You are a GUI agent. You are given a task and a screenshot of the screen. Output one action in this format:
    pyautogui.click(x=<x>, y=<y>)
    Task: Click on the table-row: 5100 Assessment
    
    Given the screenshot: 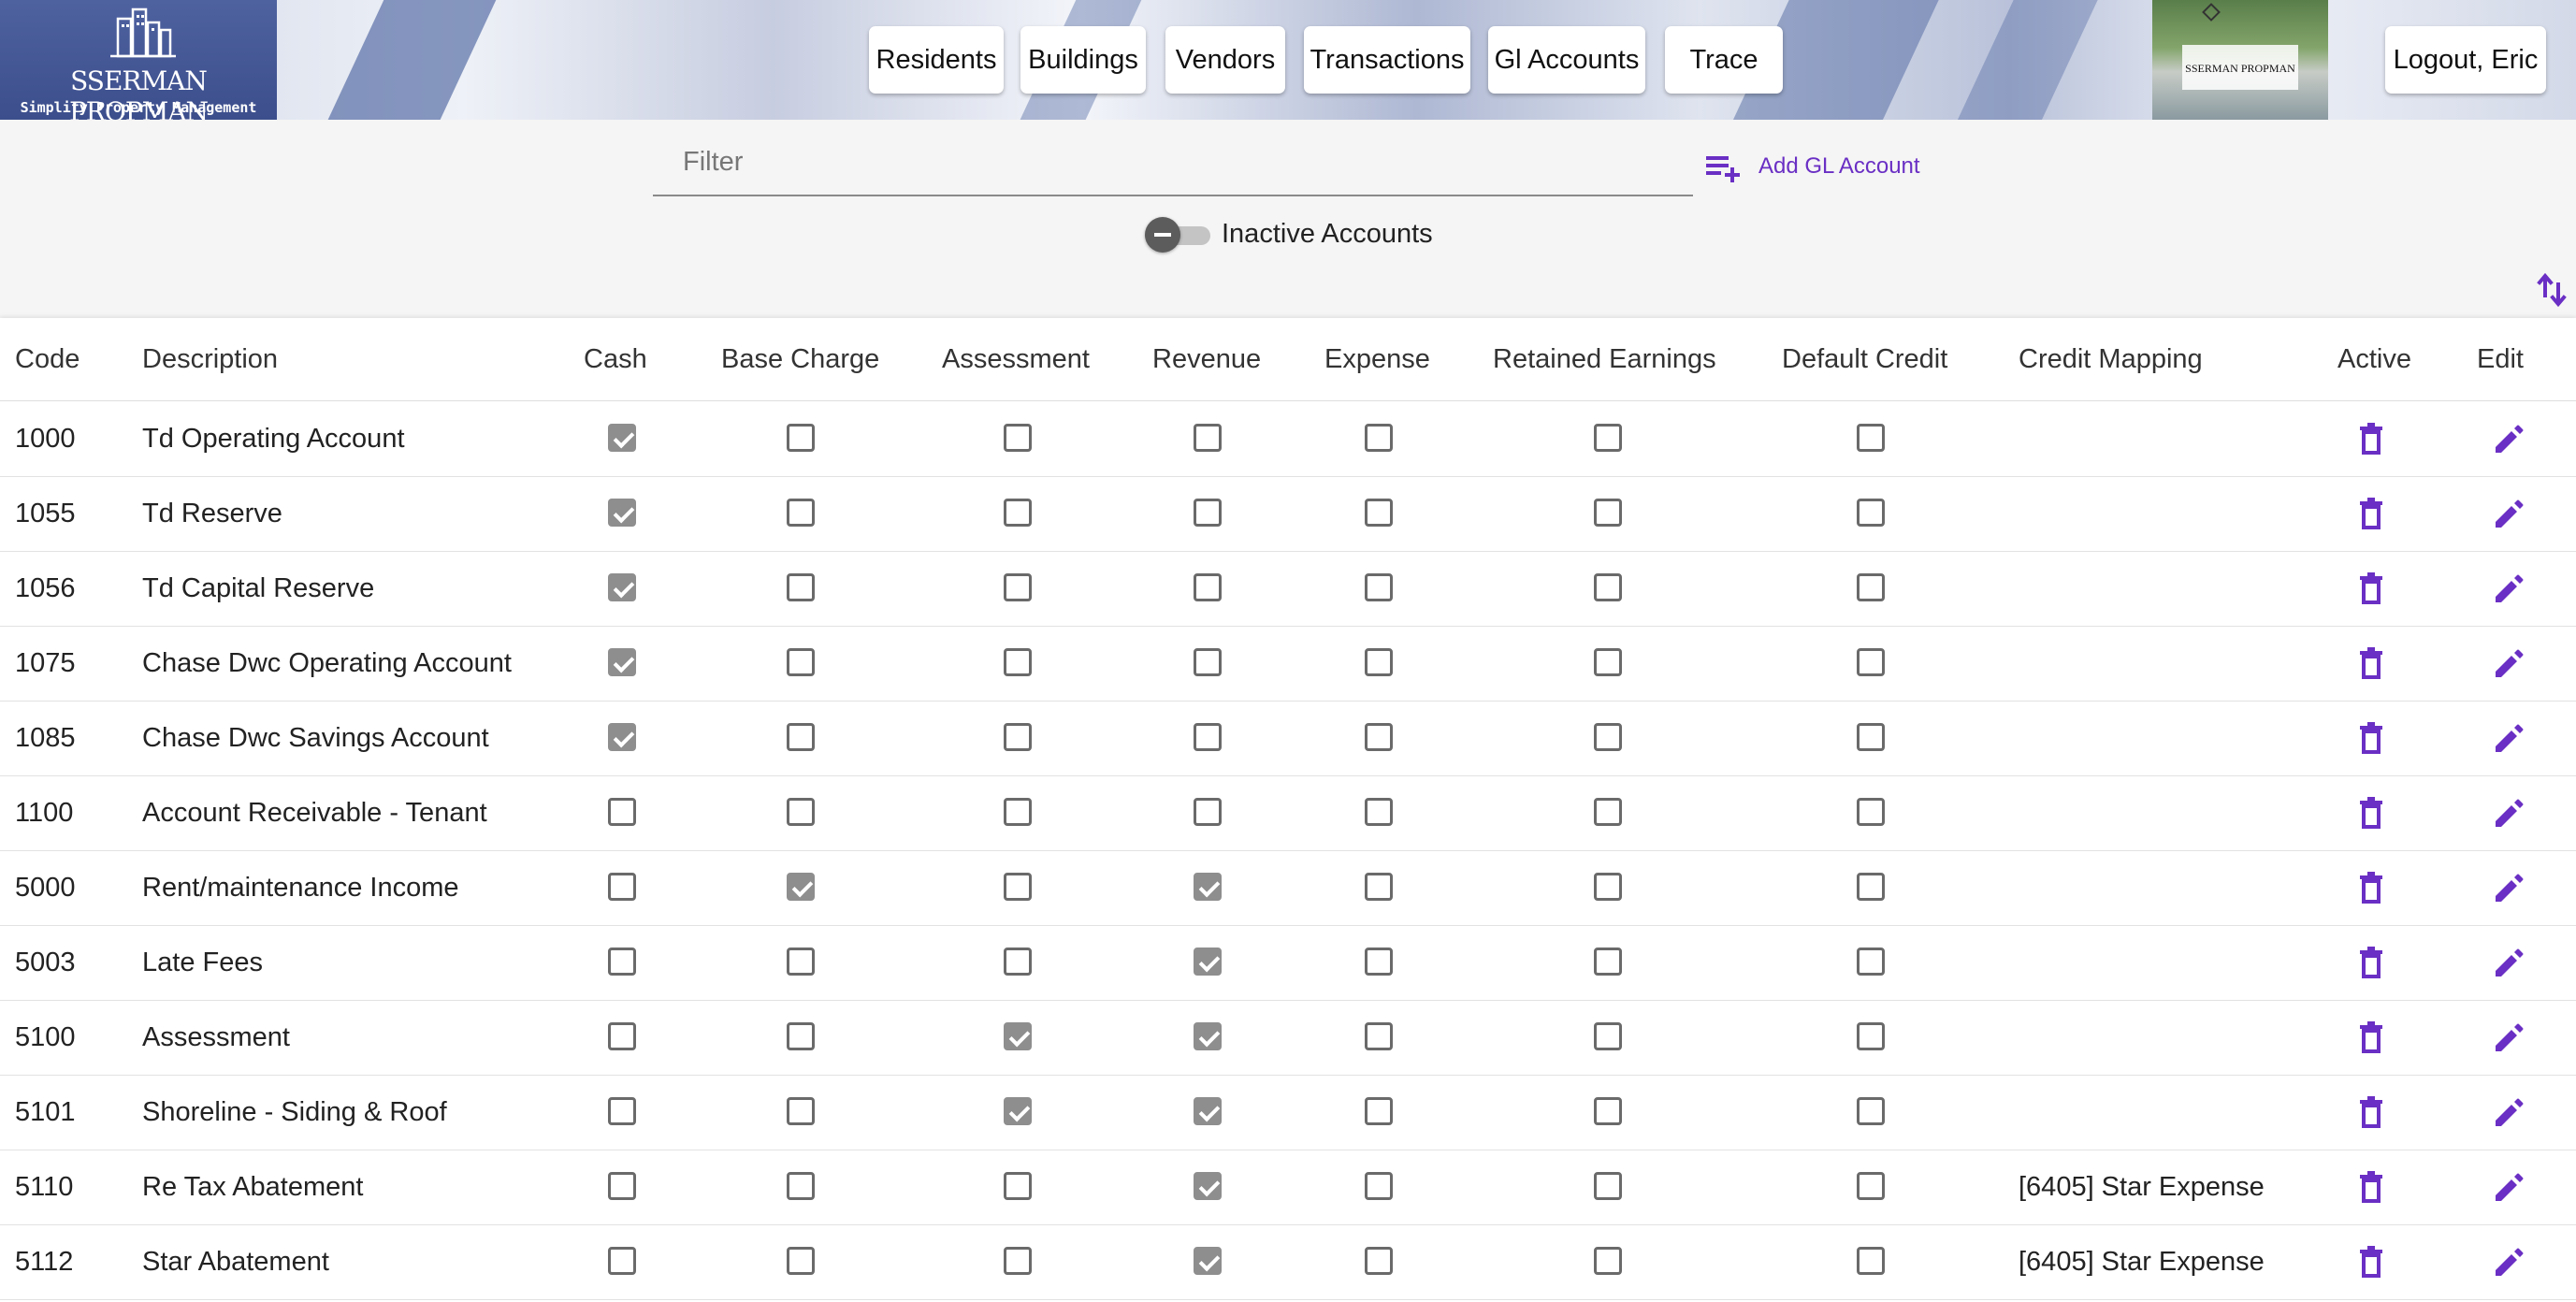 What is the action you would take?
    pyautogui.click(x=1288, y=1038)
    